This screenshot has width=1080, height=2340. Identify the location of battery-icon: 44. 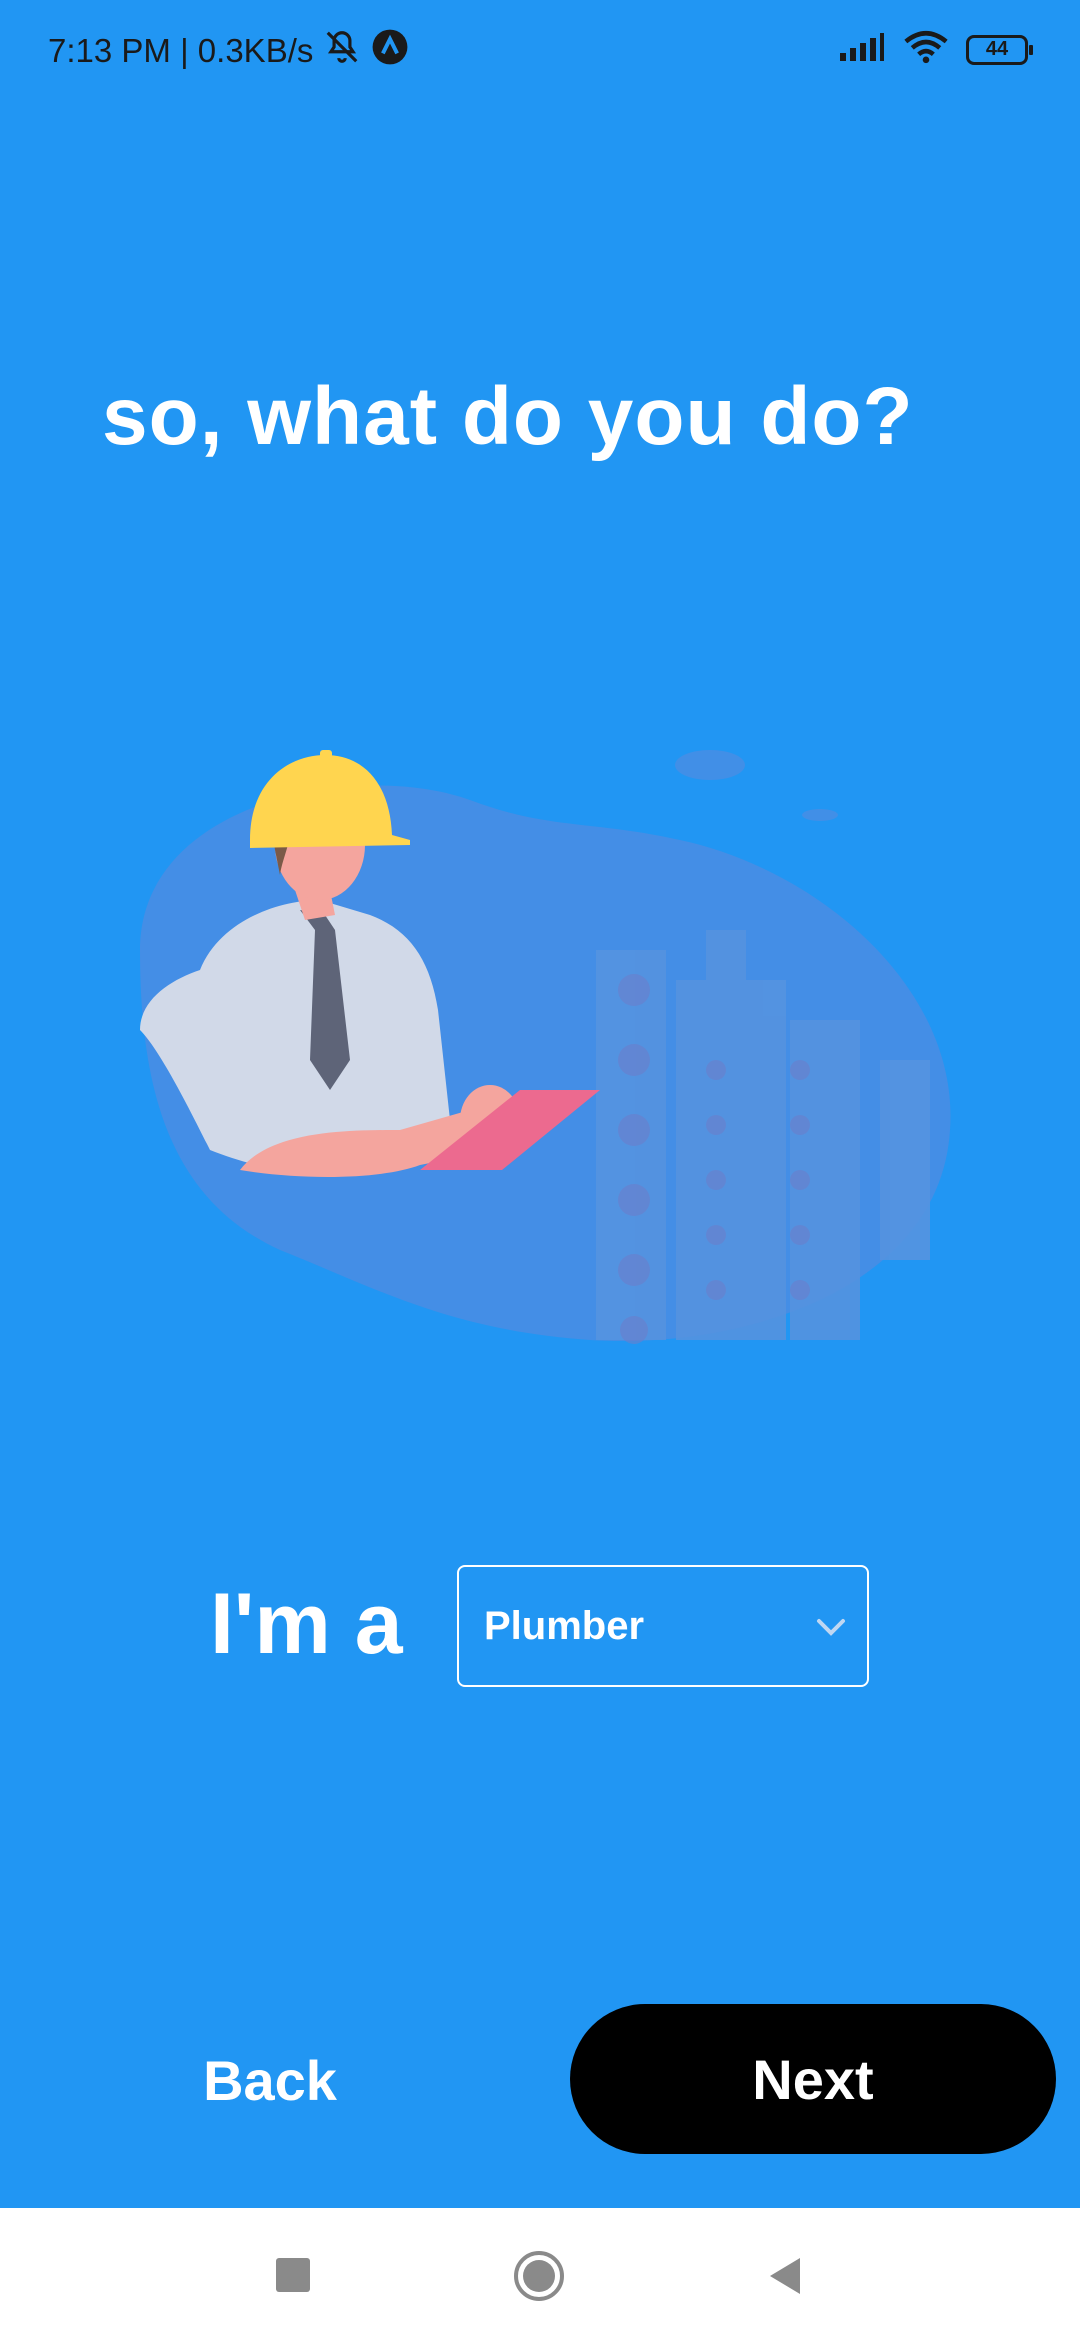
(999, 49).